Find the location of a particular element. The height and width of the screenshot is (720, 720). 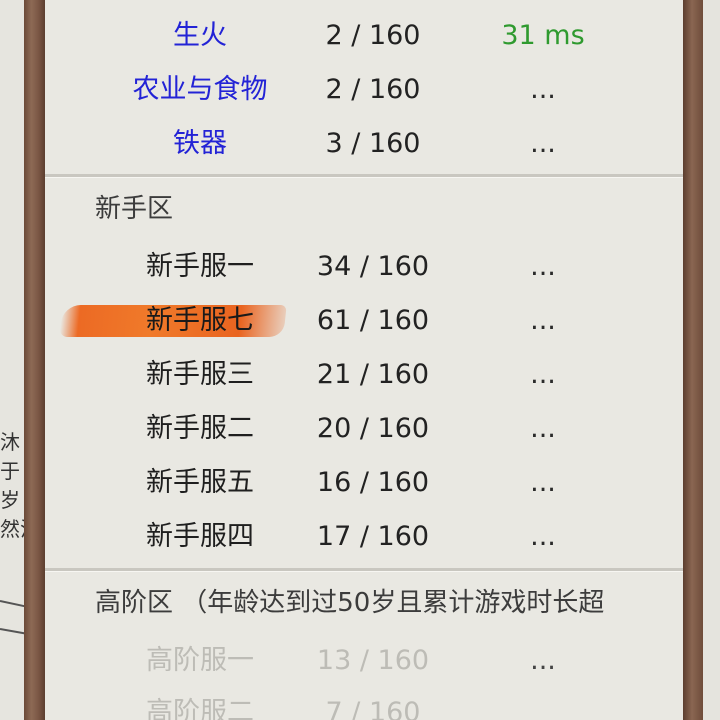

server-name: 农业与食物 is located at coordinates (200, 89).